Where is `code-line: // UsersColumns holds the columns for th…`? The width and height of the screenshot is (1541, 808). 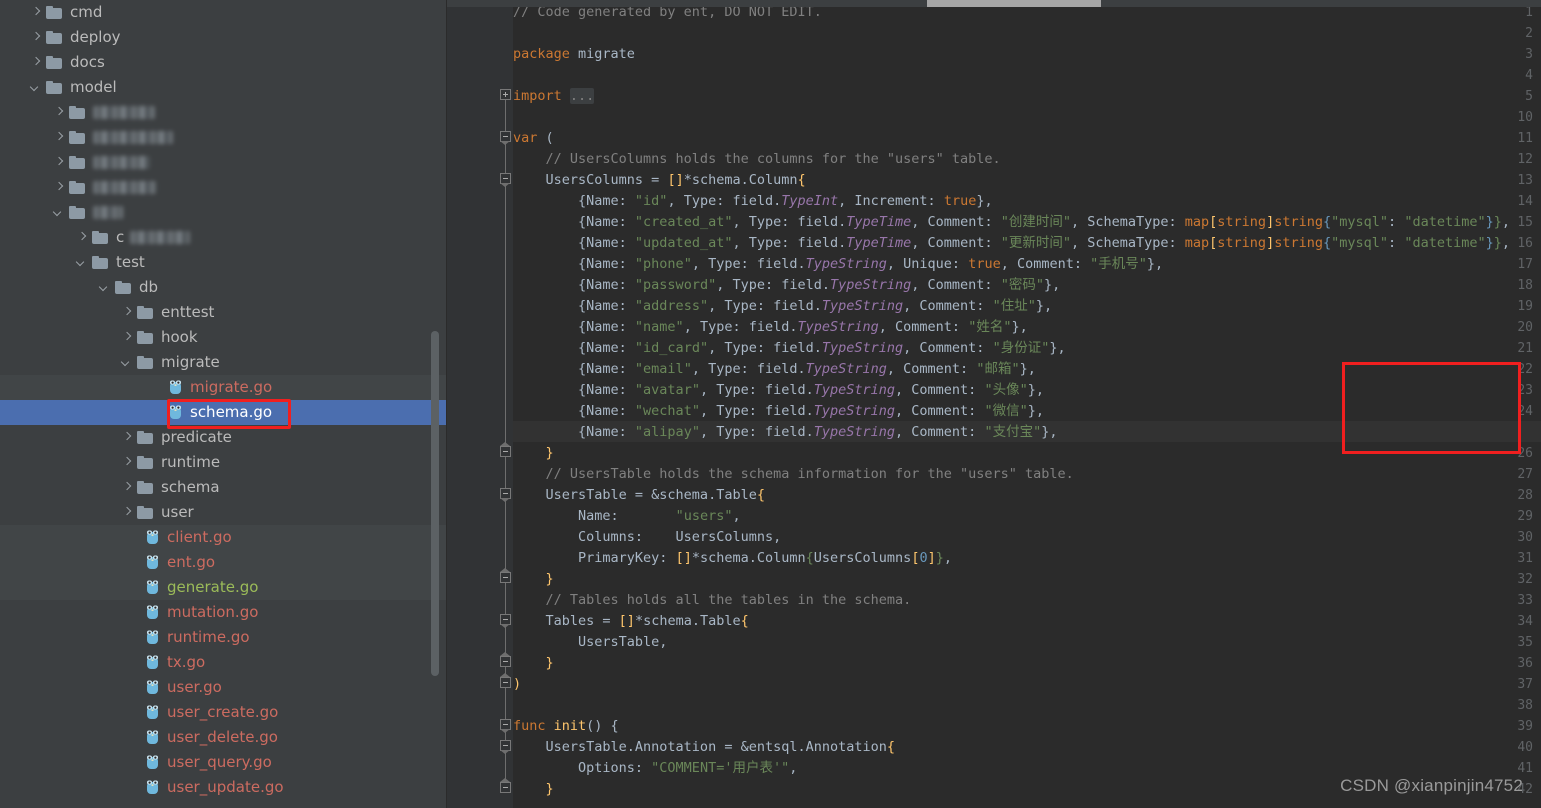
code-line: // UsersColumns holds the columns for th… is located at coordinates (757, 159).